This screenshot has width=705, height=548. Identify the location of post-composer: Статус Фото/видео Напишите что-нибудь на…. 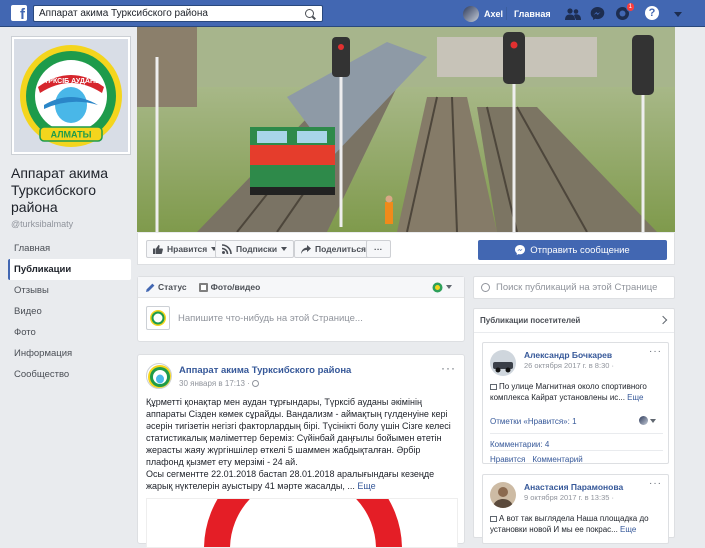
(301, 309).